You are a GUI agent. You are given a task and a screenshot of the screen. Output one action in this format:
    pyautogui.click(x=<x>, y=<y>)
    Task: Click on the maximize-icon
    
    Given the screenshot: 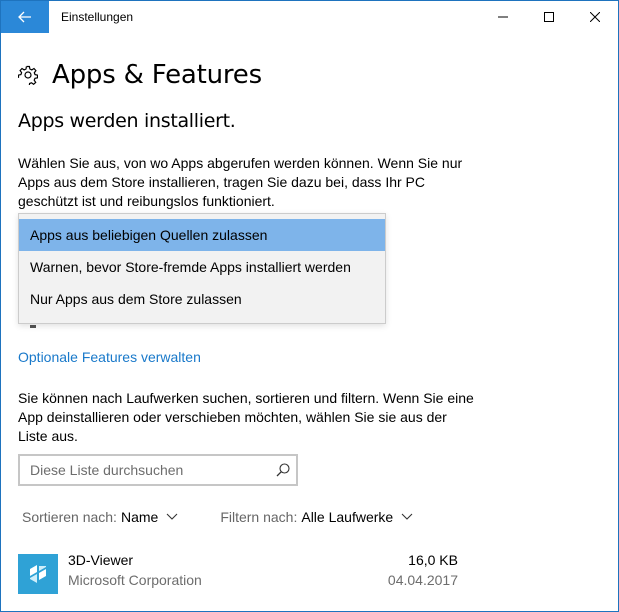 What is the action you would take?
    pyautogui.click(x=549, y=17)
    